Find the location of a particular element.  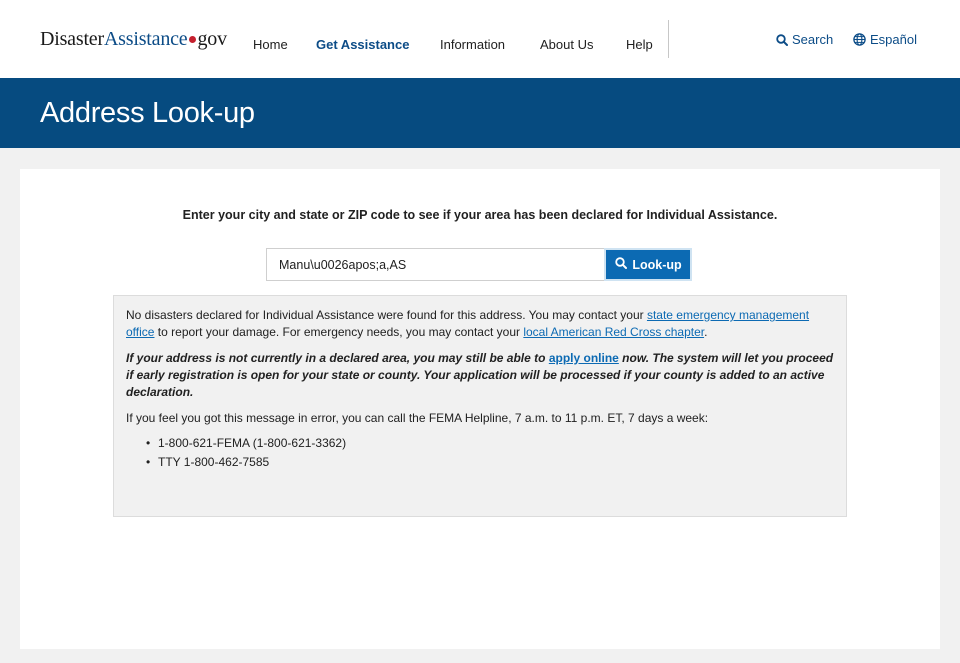

phone-number-item: 1-800-621-FEMA (1-800-621-3362) is located at coordinates (480, 443).